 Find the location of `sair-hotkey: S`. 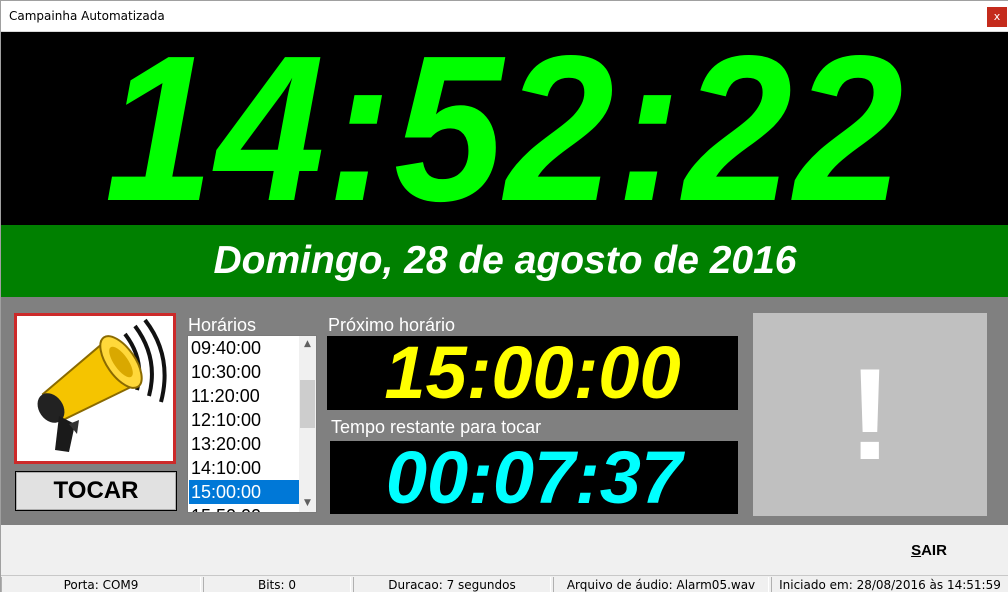

sair-hotkey: S is located at coordinates (916, 550).